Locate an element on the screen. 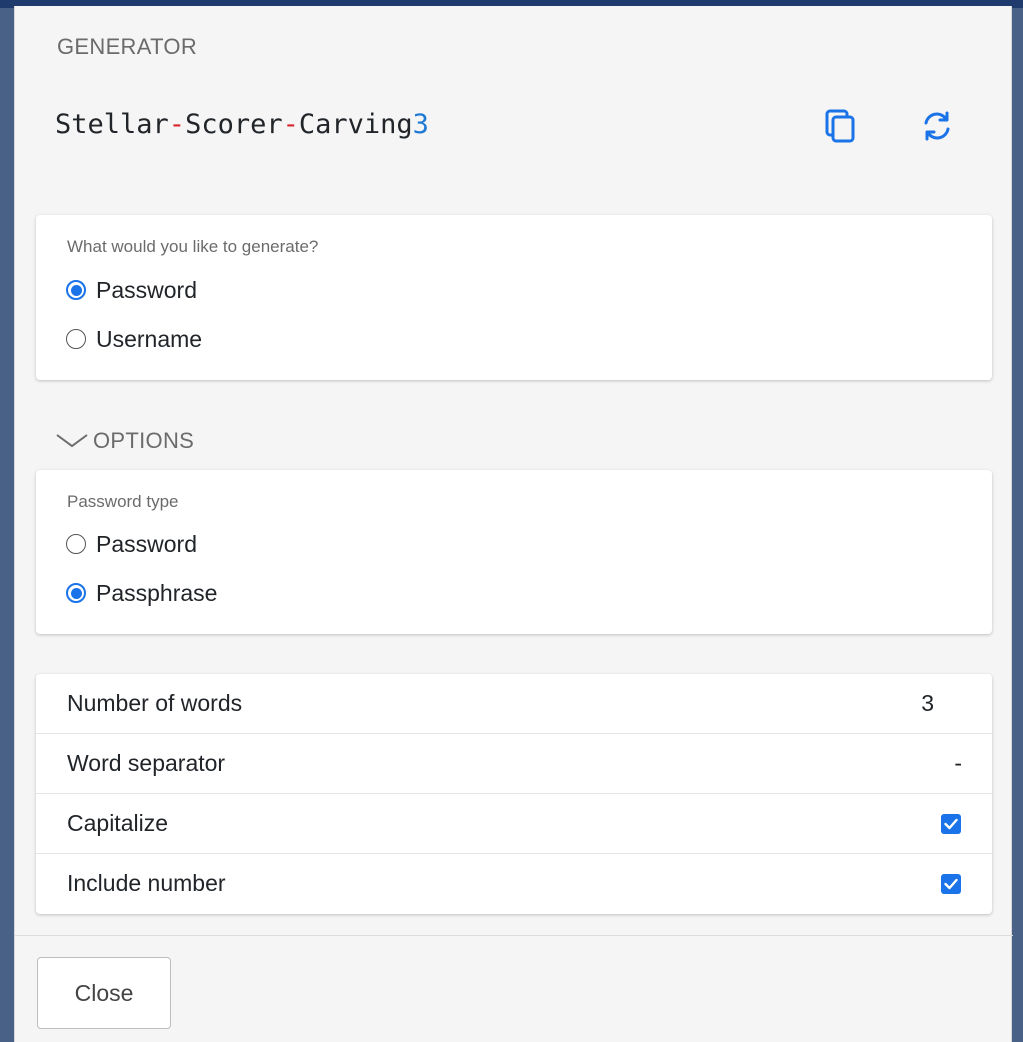  copy-button is located at coordinates (841, 126).